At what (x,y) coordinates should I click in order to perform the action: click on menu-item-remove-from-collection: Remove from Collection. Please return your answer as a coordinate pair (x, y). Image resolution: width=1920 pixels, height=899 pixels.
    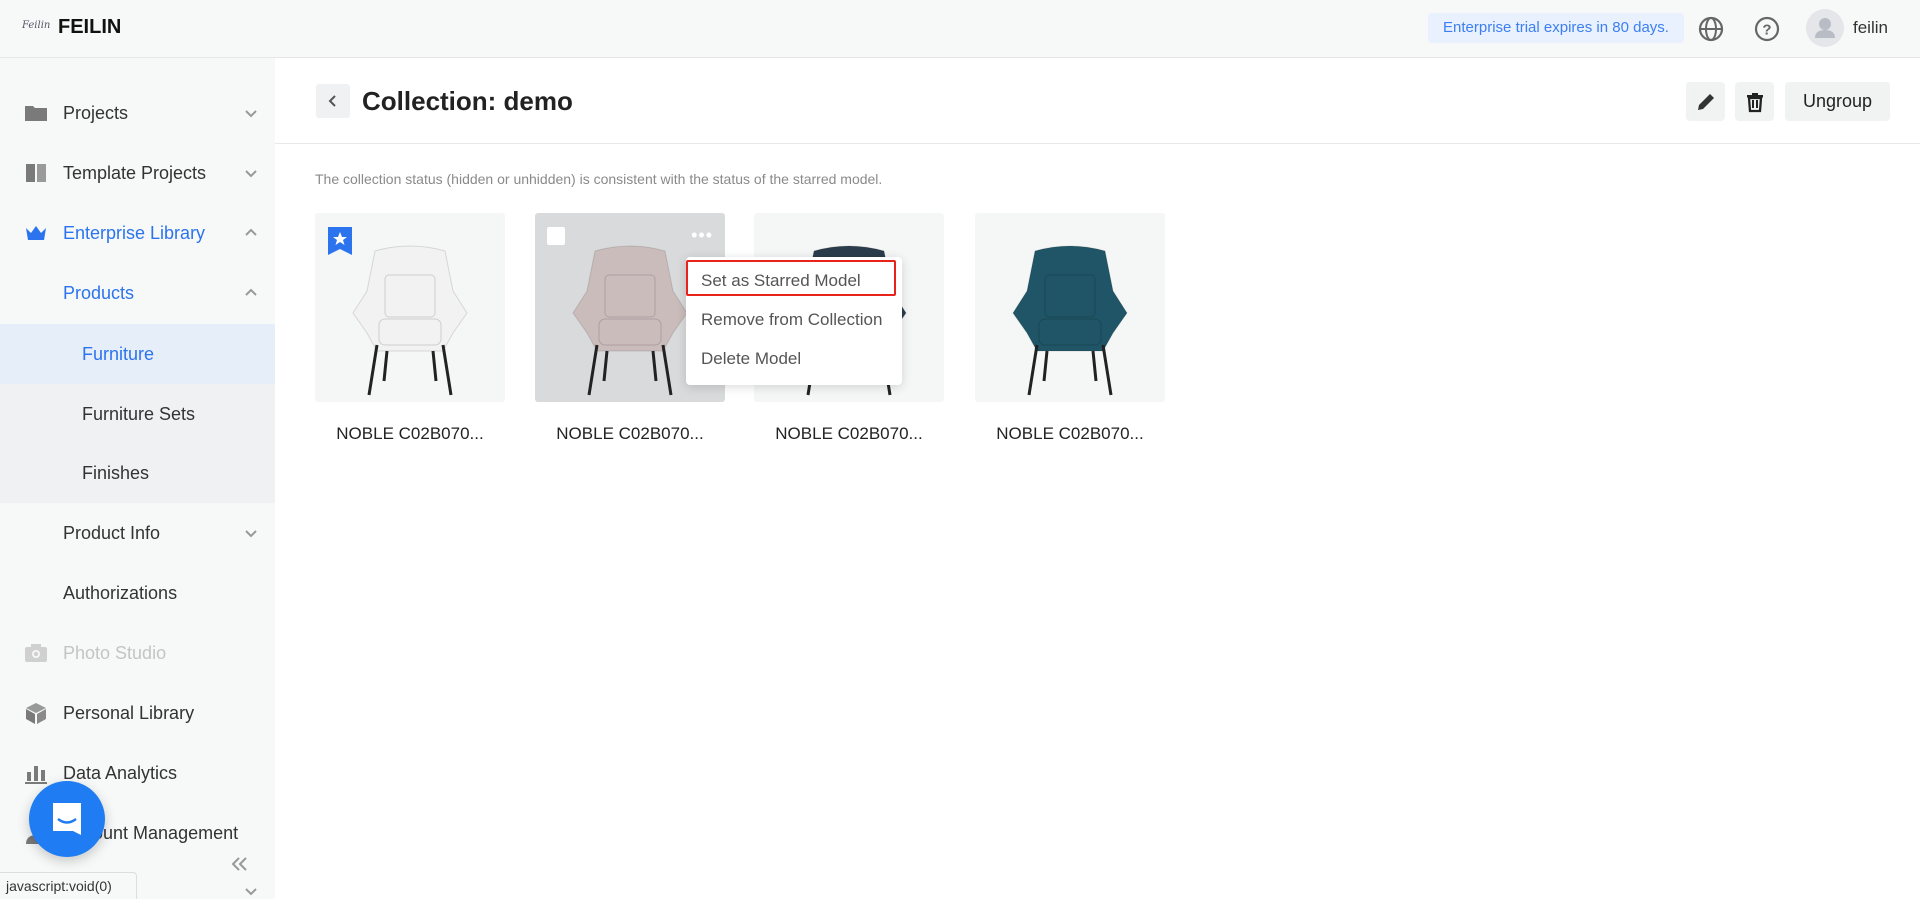
    Looking at the image, I should click on (791, 320).